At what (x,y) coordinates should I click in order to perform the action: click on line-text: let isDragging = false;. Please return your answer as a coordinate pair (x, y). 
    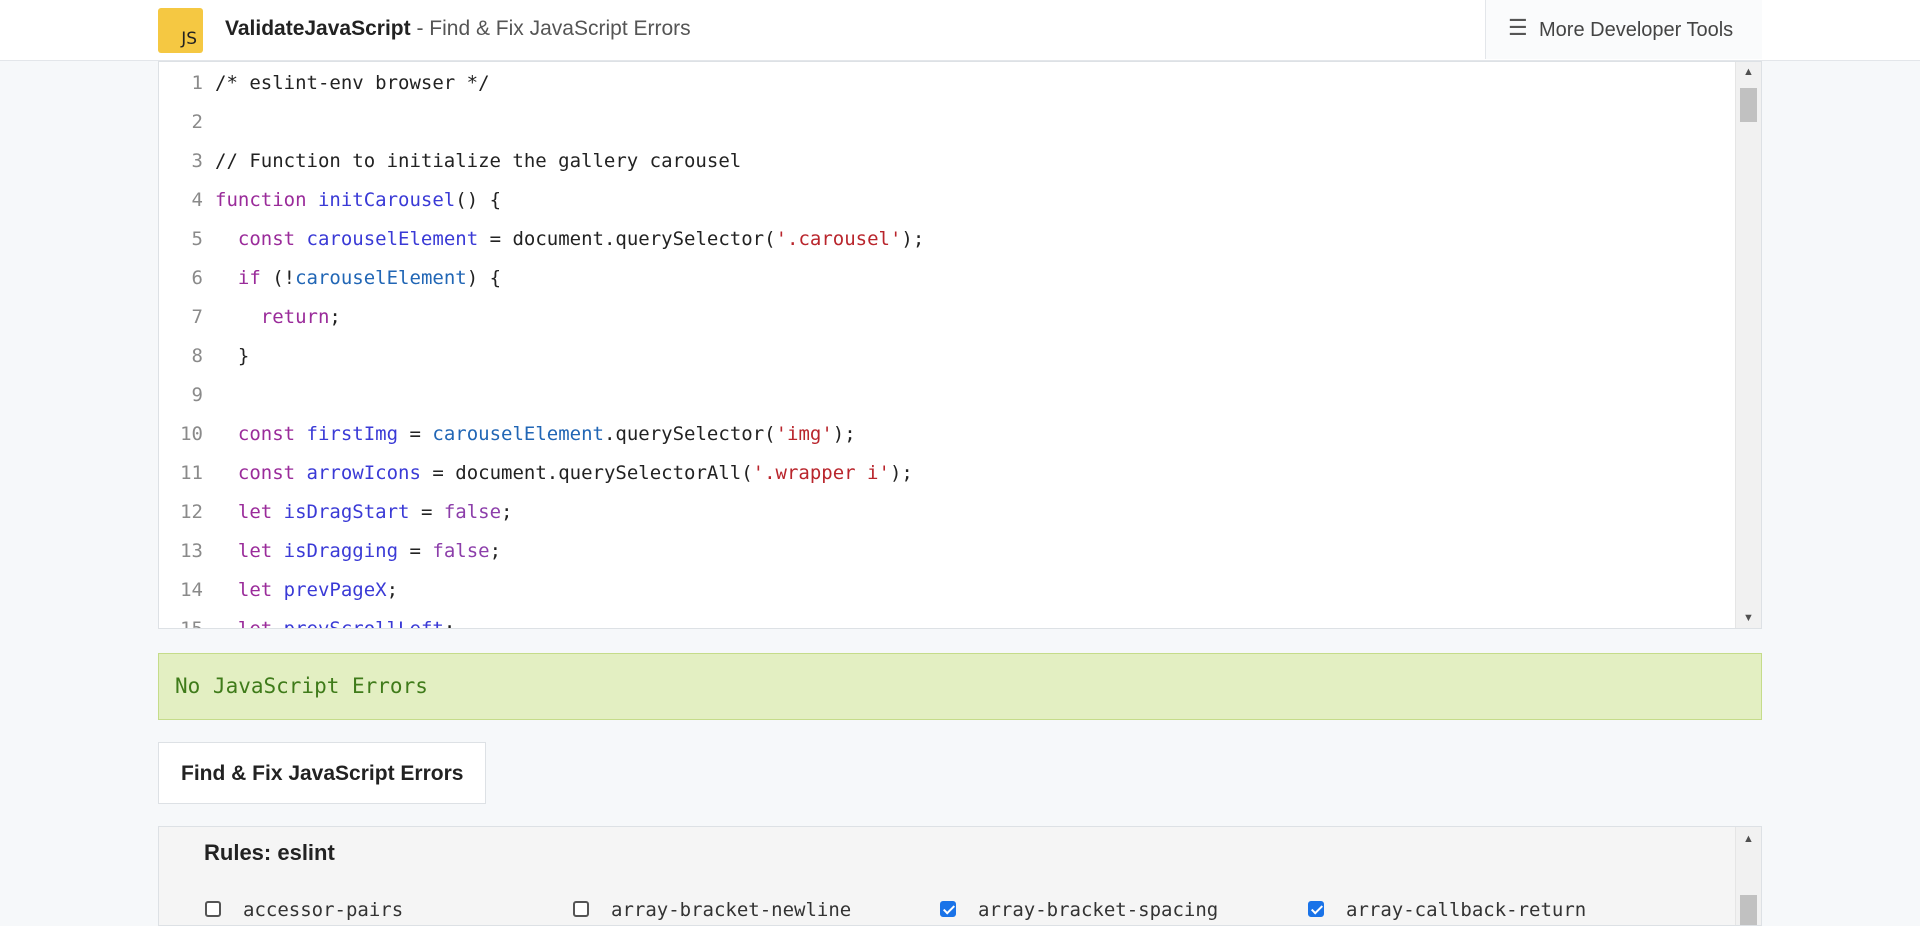
    Looking at the image, I should click on (358, 551).